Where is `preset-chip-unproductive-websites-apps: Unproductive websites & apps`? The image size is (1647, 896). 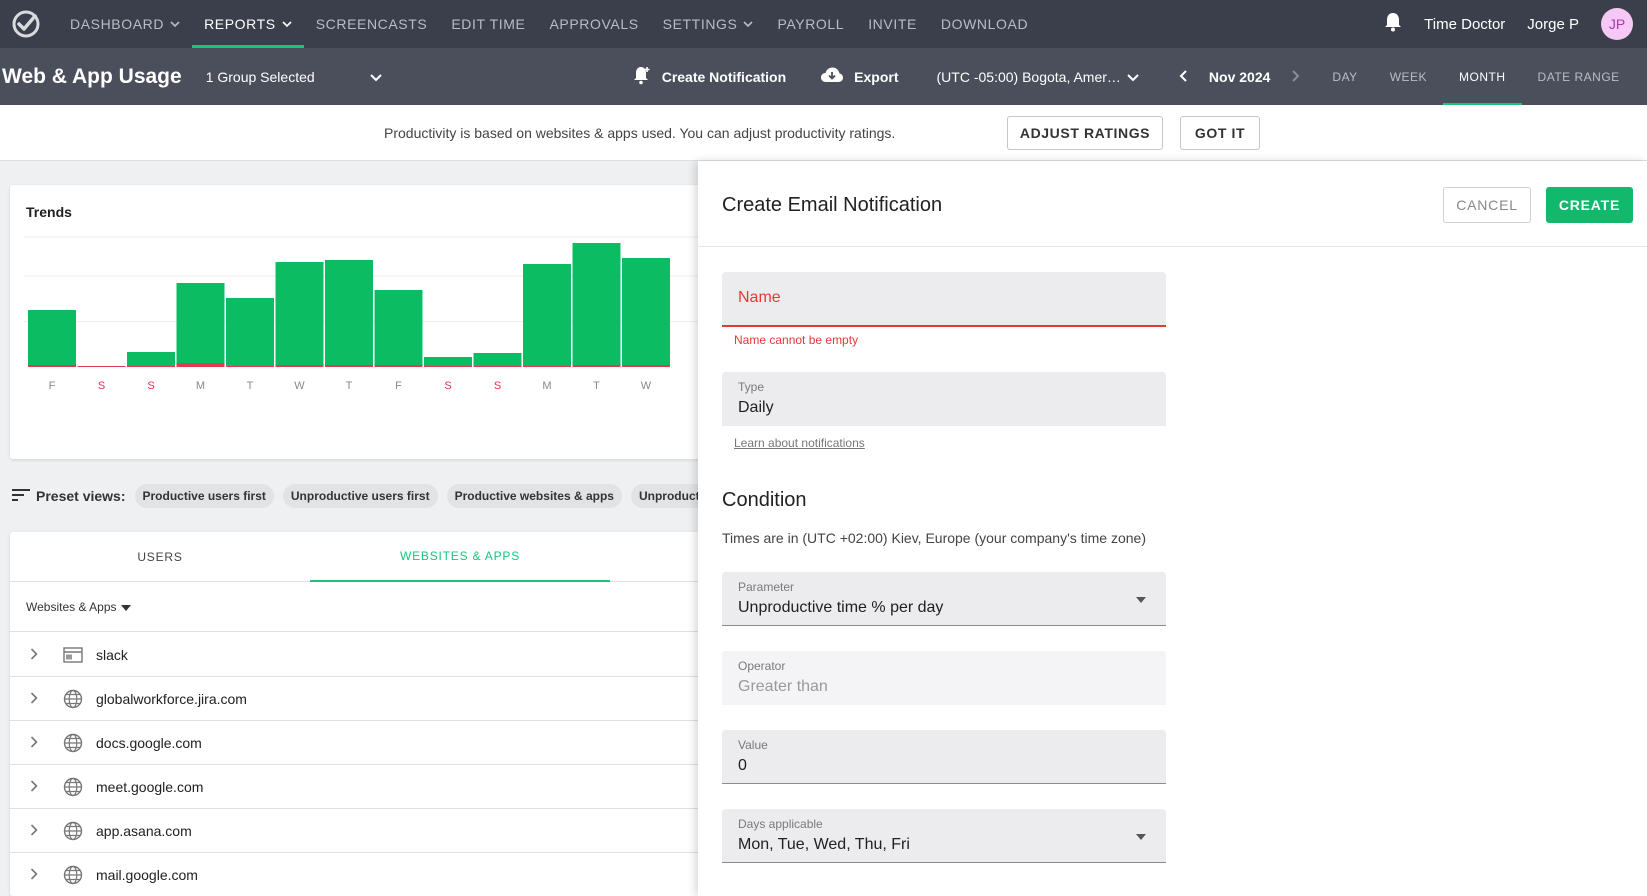 preset-chip-unproductive-websites-apps: Unproductive websites & apps is located at coordinates (666, 496).